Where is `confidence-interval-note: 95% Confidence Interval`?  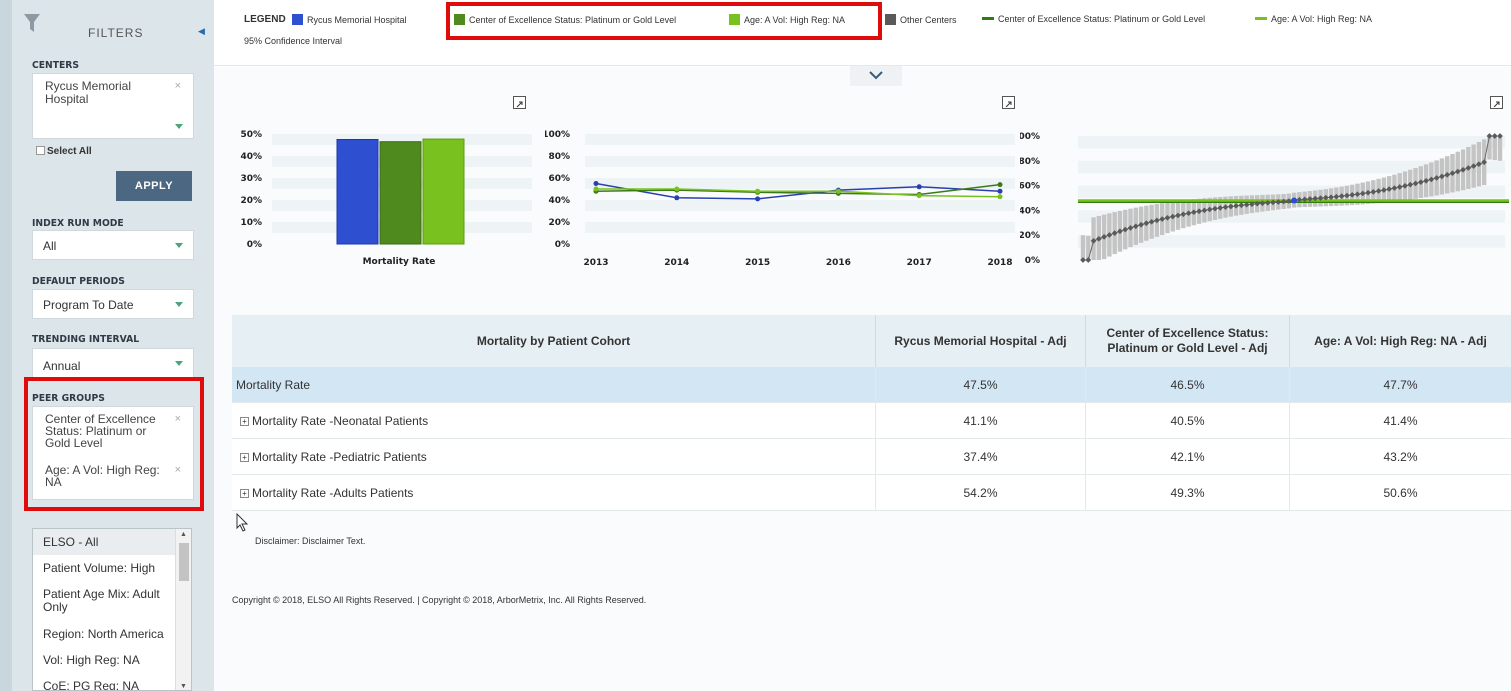 confidence-interval-note: 95% Confidence Interval is located at coordinates (293, 41).